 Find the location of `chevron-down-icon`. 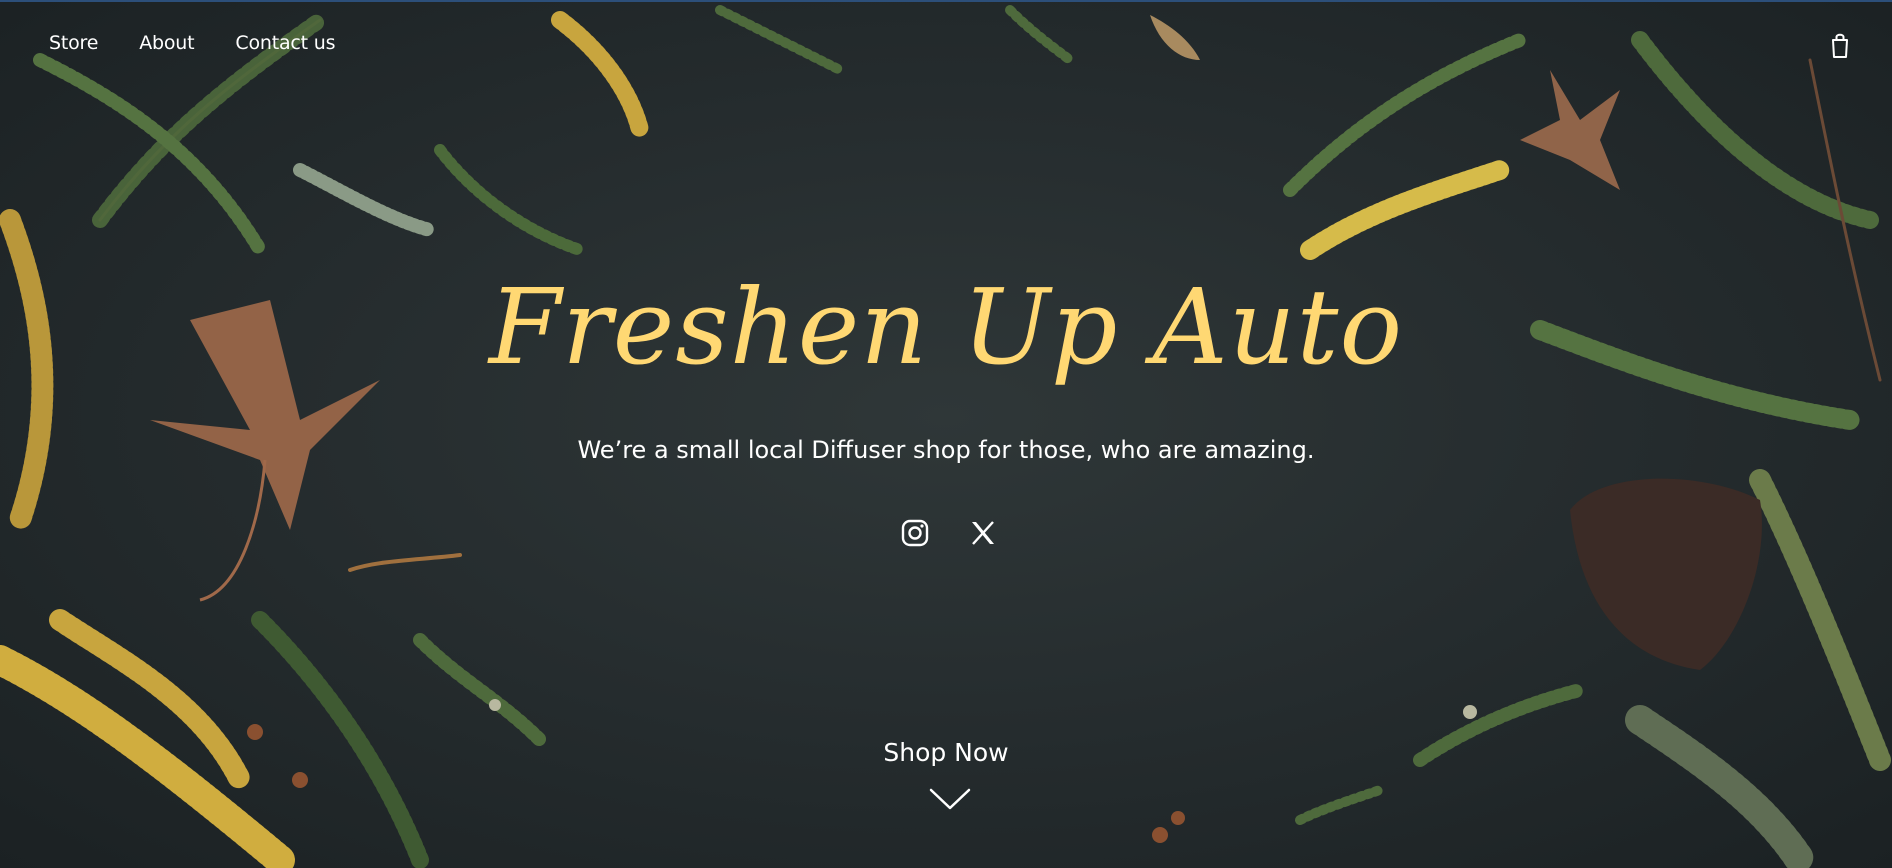

chevron-down-icon is located at coordinates (950, 799).